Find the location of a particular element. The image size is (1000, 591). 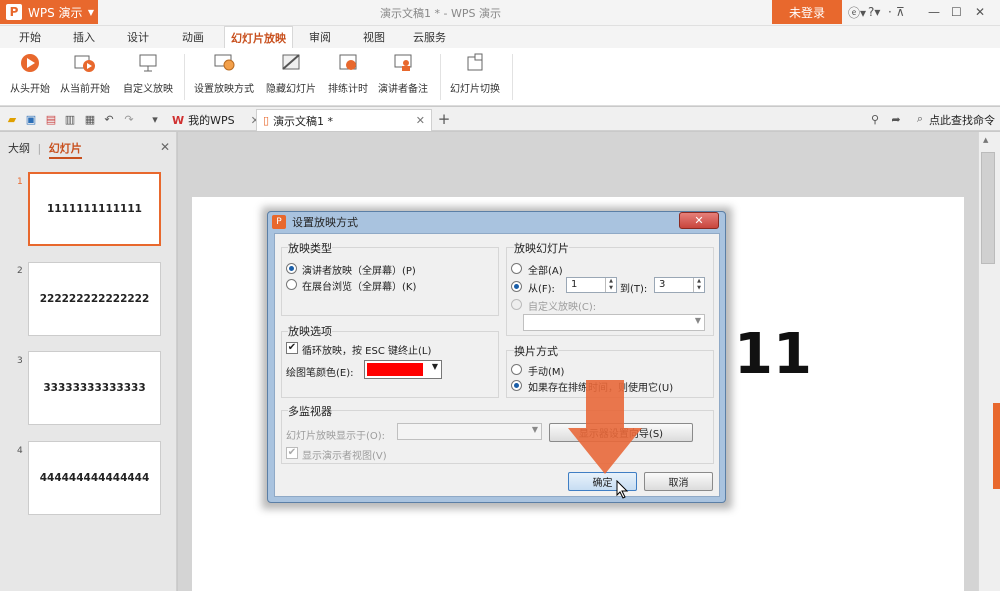

save-icon: ▣ is located at coordinates (31, 119).